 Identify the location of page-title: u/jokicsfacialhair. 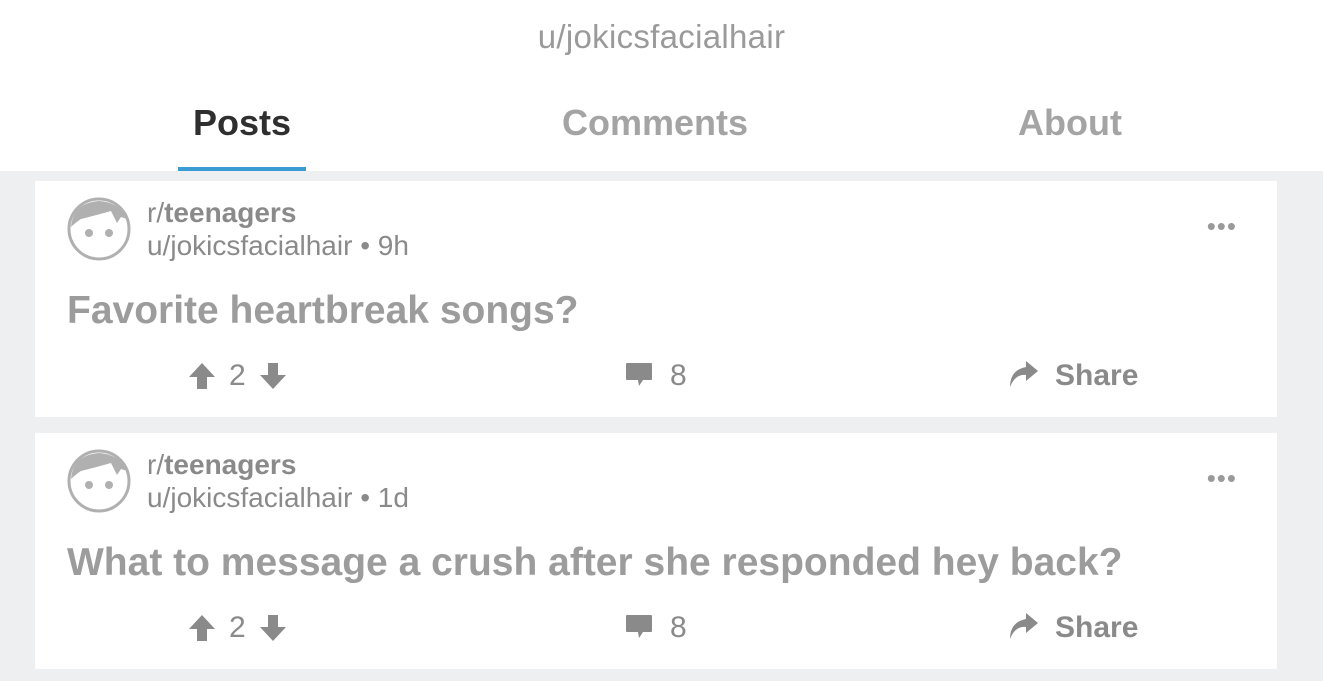
(661, 36).